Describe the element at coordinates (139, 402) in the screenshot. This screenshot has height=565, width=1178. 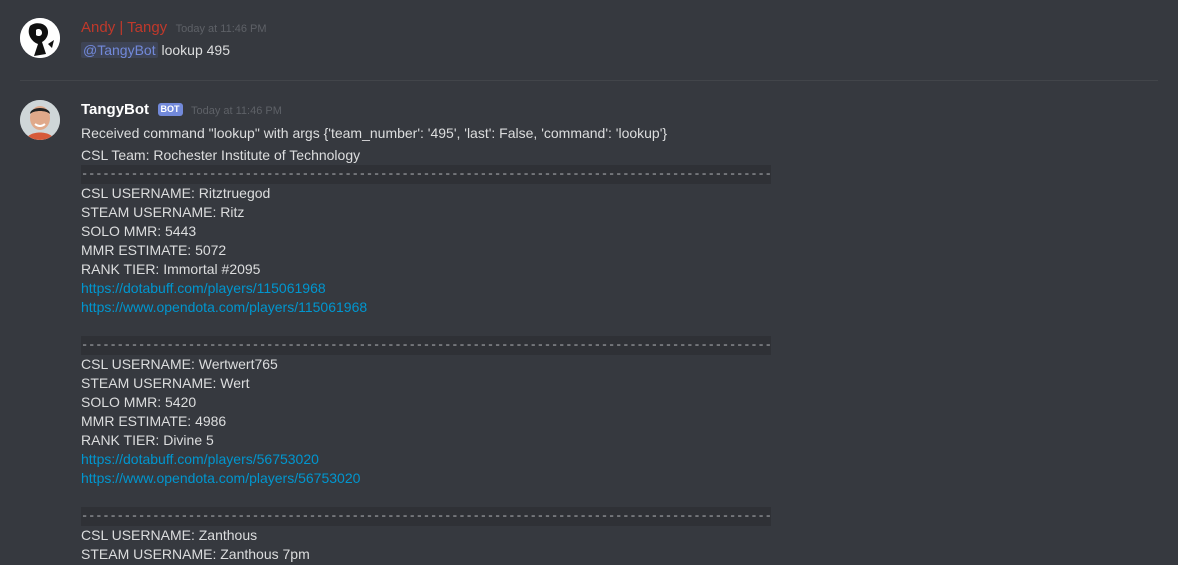
I see `solo-mmr: SOLO MMR: 5420` at that location.